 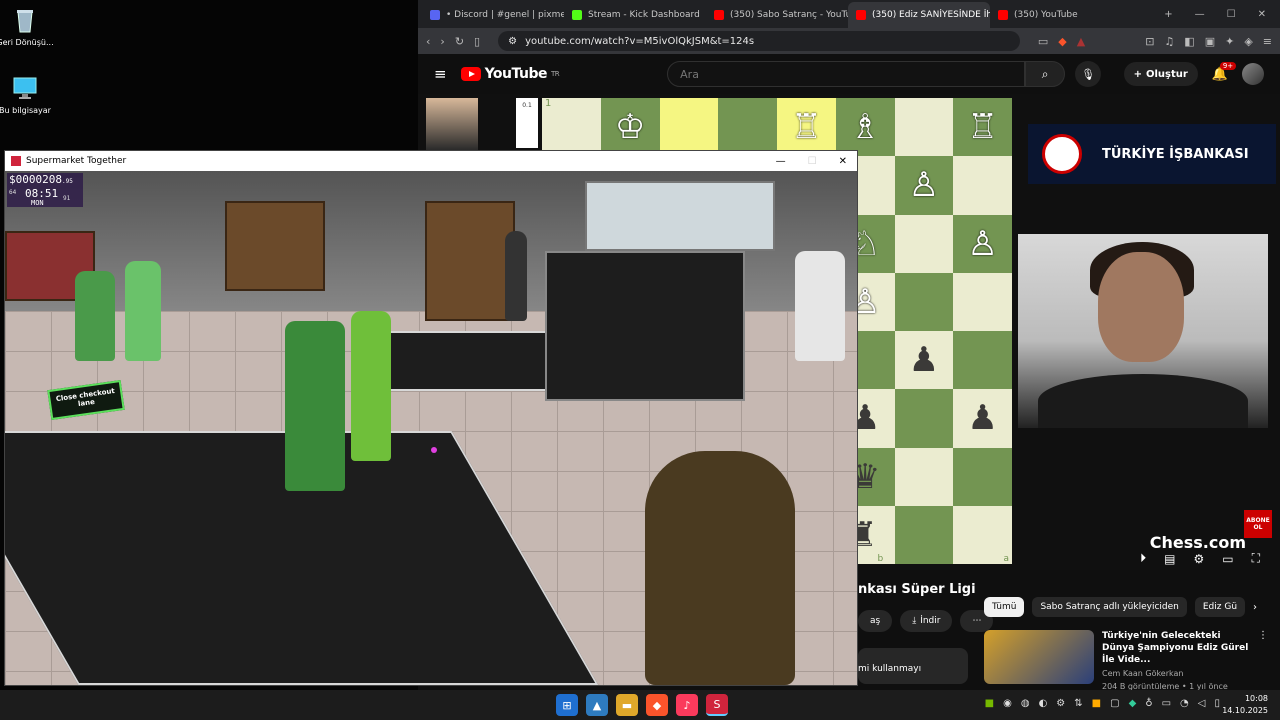 I want to click on file-explorer-icon: ▬, so click(x=627, y=705).